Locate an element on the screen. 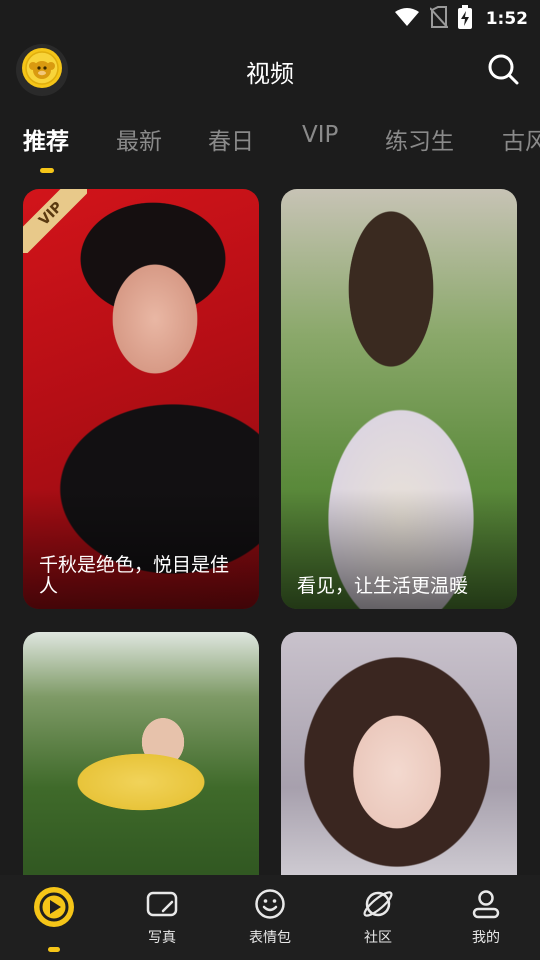 This screenshot has height=960, width=540. active-nav-indicator is located at coordinates (54, 949).